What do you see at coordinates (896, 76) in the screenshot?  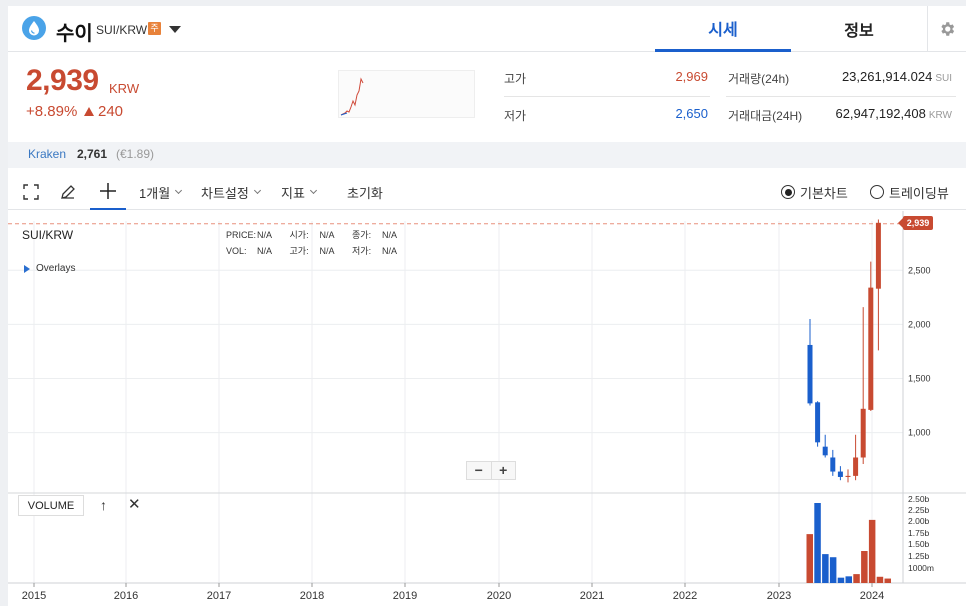 I see `volume-value: 23,261,914.024 SUI` at bounding box center [896, 76].